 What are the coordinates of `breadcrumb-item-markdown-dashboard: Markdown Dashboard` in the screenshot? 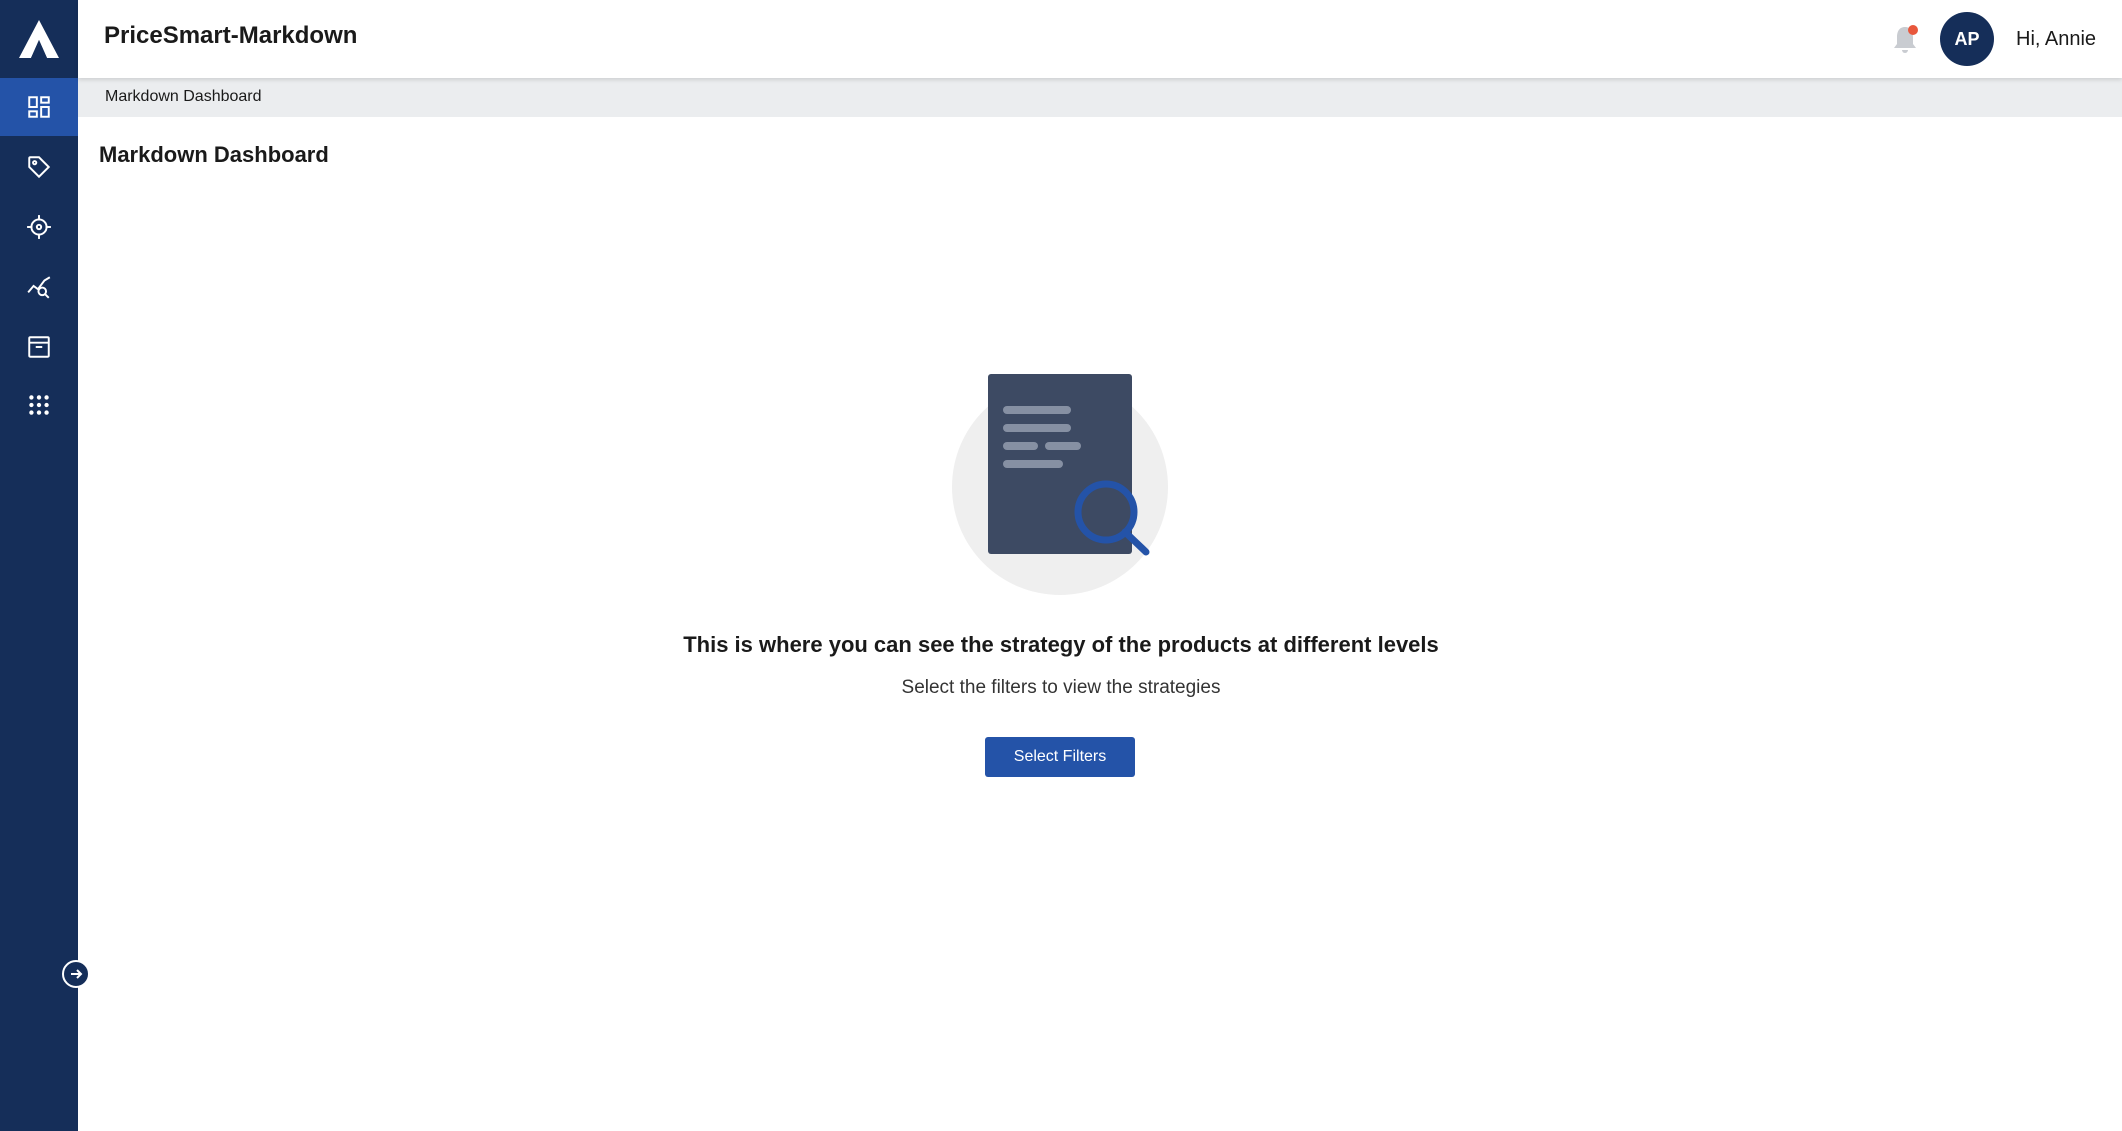 It's located at (183, 97).